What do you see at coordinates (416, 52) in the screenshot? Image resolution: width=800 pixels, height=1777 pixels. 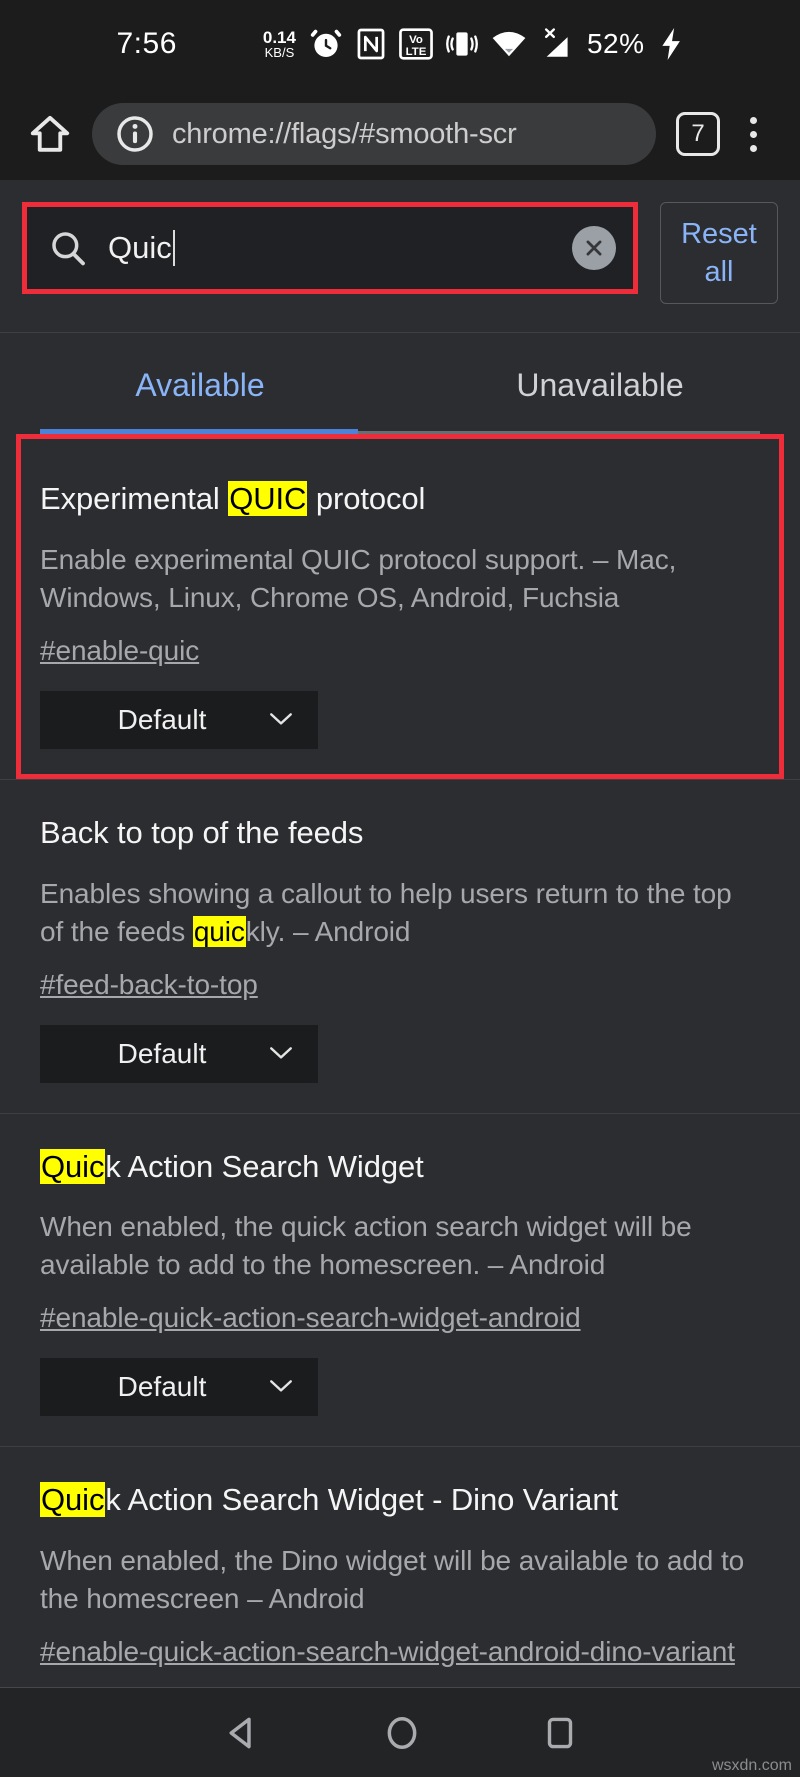 I see `svg-text: LTE` at bounding box center [416, 52].